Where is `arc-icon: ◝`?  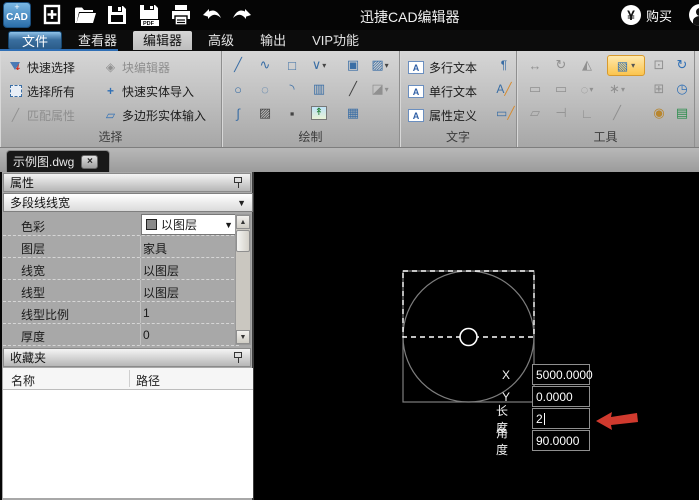
arc-icon: ◝ is located at coordinates (292, 89).